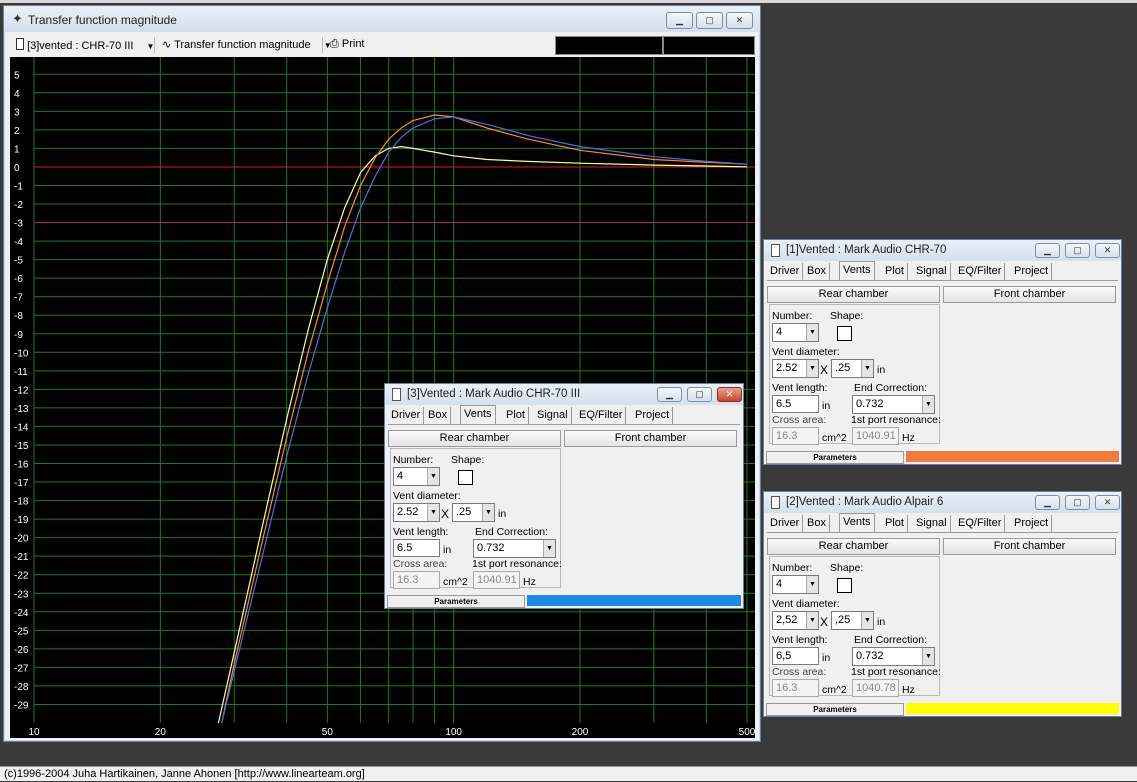 The image size is (1137, 782). Describe the element at coordinates (21, 650) in the screenshot. I see `y-tick-label: -26` at that location.